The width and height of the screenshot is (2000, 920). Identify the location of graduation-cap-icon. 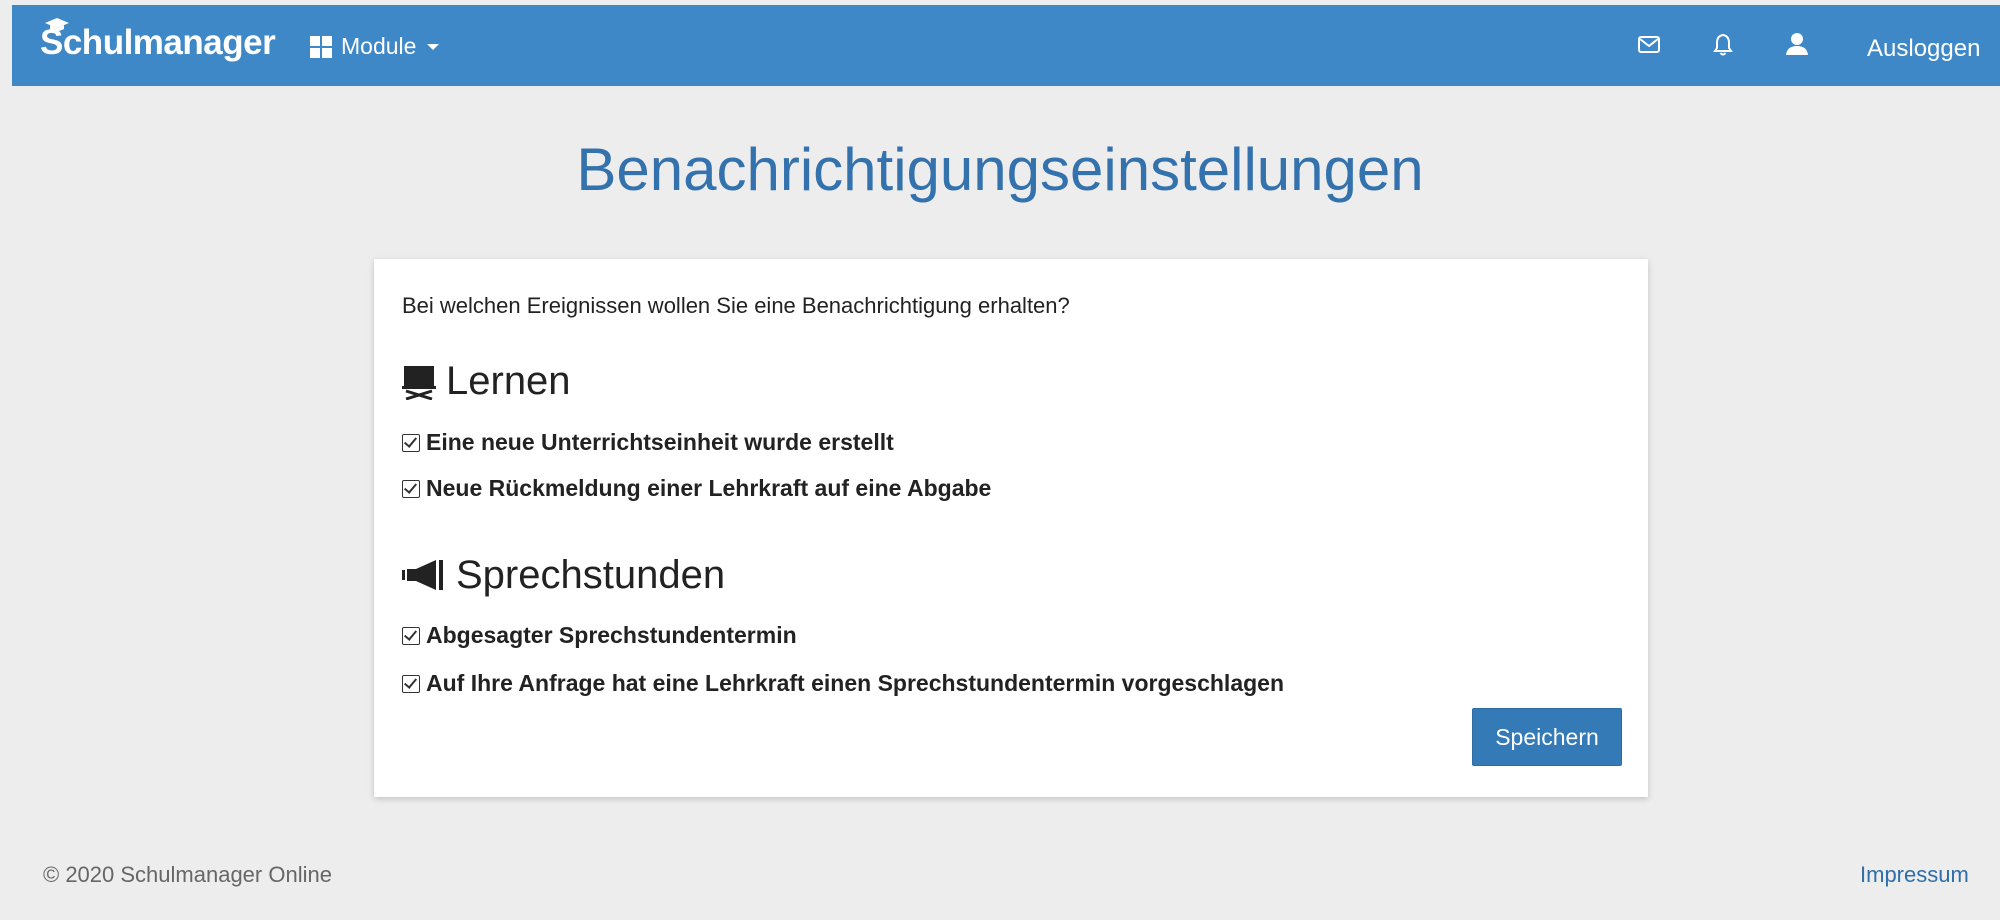
(57, 24).